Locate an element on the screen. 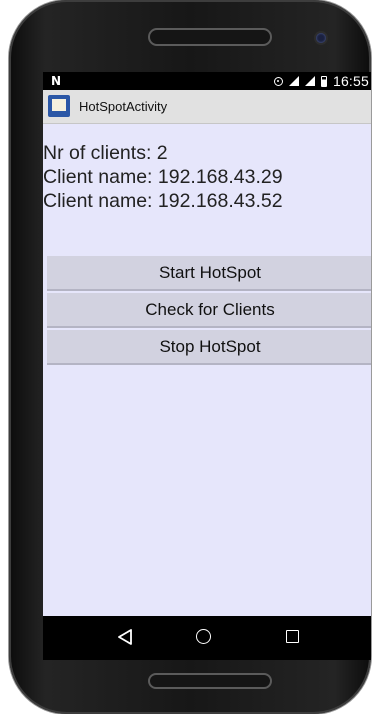 The height and width of the screenshot is (714, 378). stop-hotspot-button: Stop HotSpot is located at coordinates (209, 347).